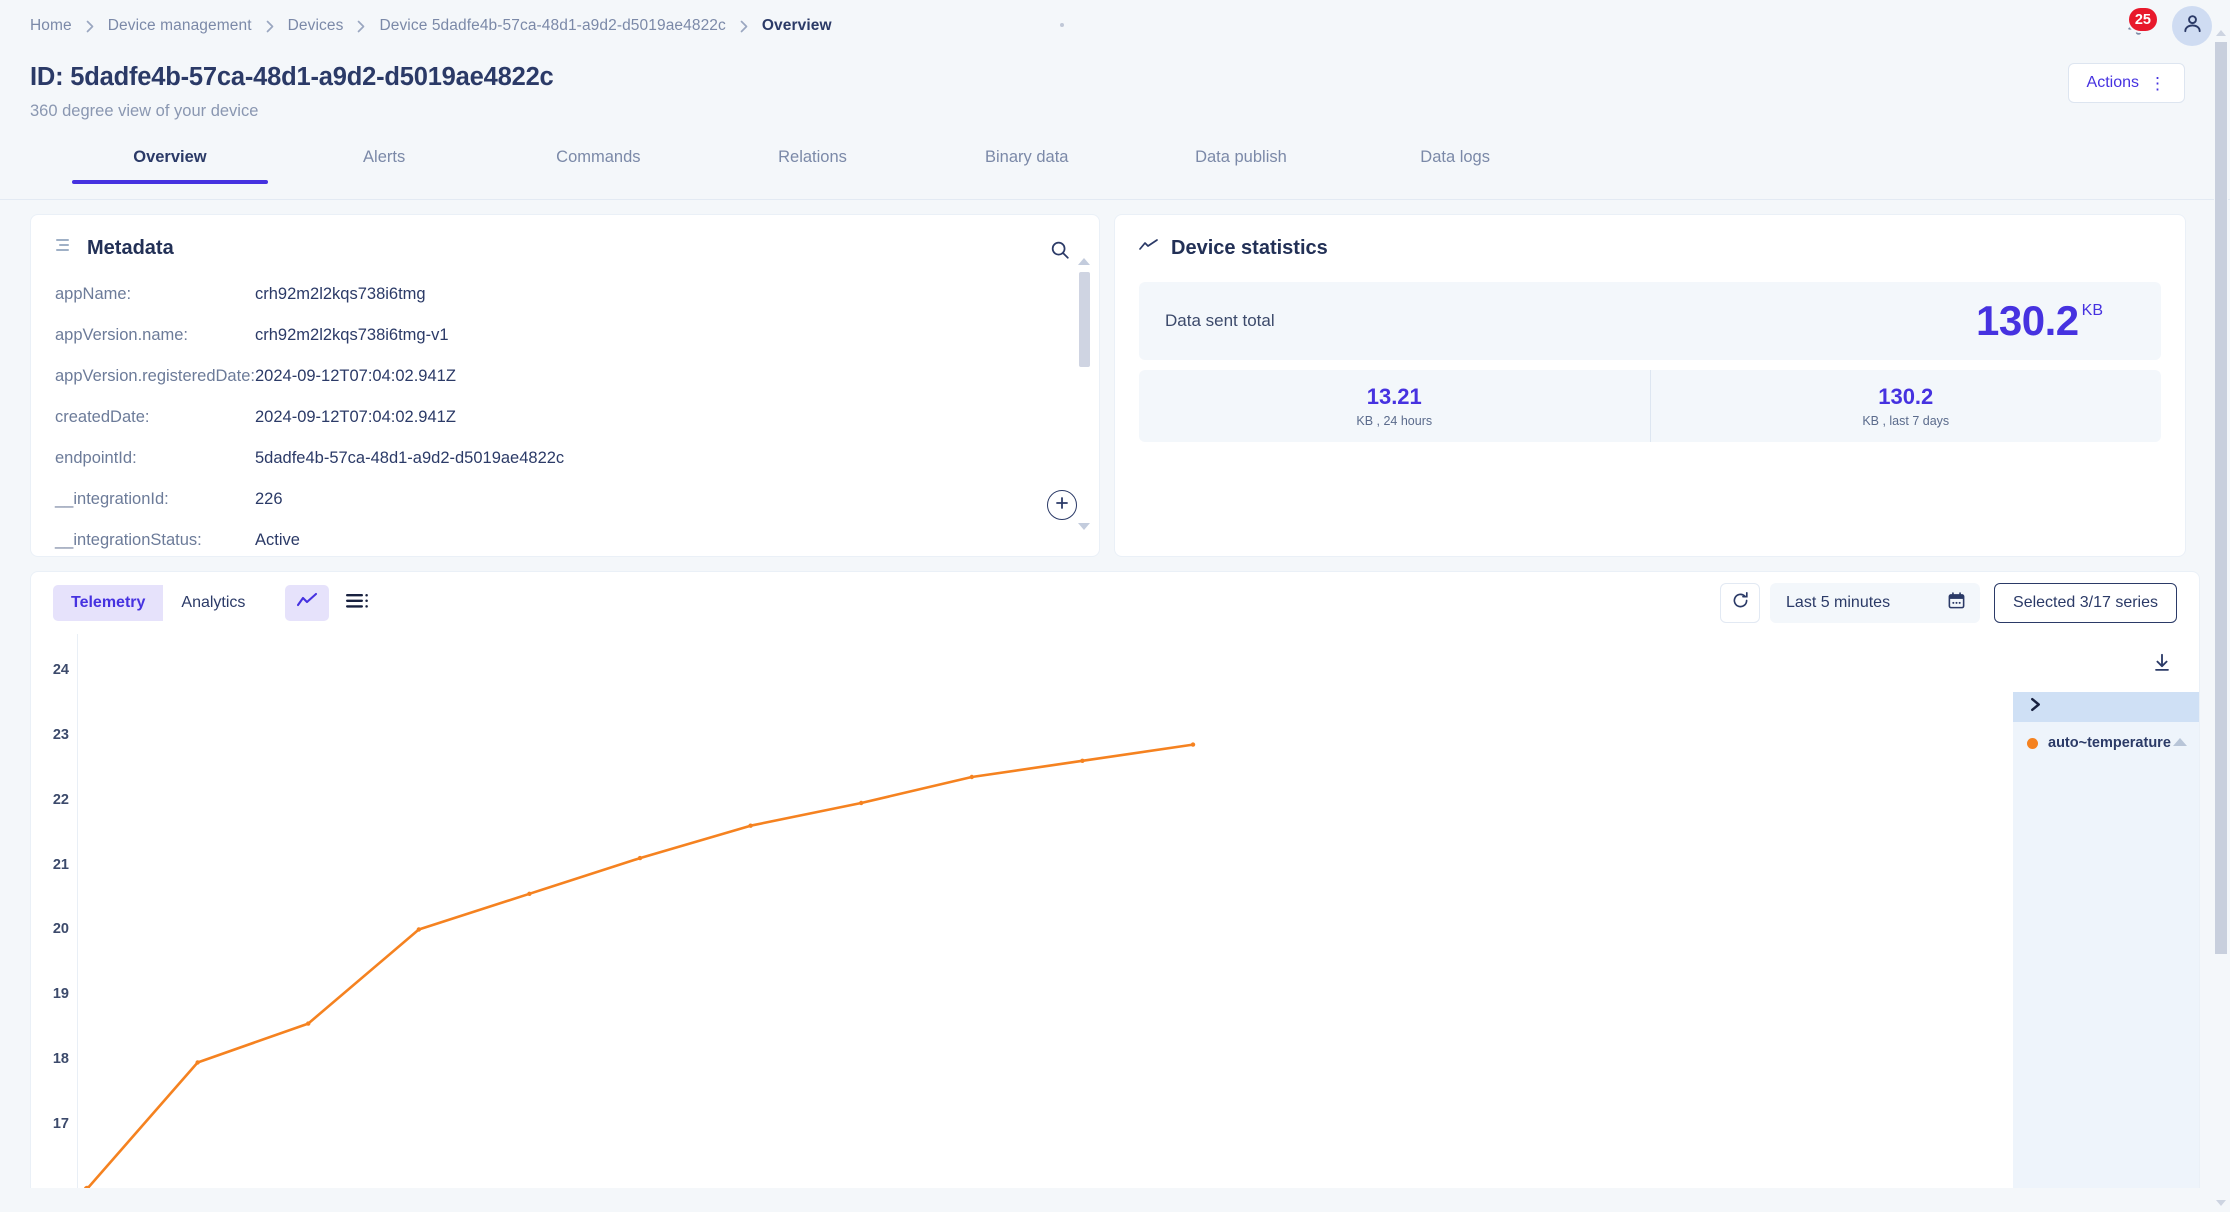 The image size is (2230, 1212). What do you see at coordinates (1084, 319) in the screenshot?
I see `scrollbar-thumb` at bounding box center [1084, 319].